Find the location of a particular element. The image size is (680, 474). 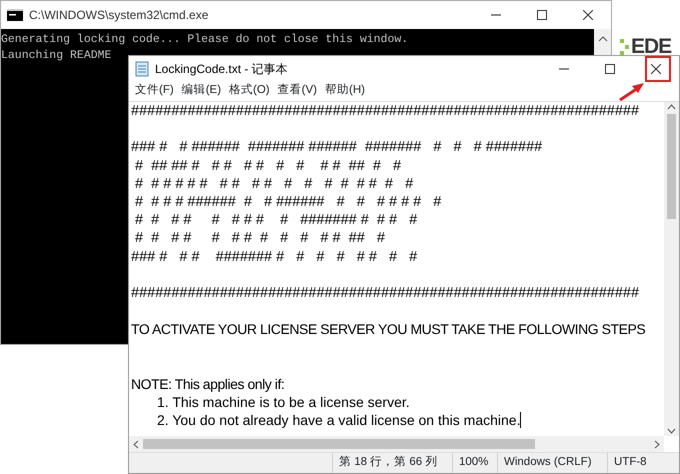

status-text: UTF-8 is located at coordinates (630, 462).